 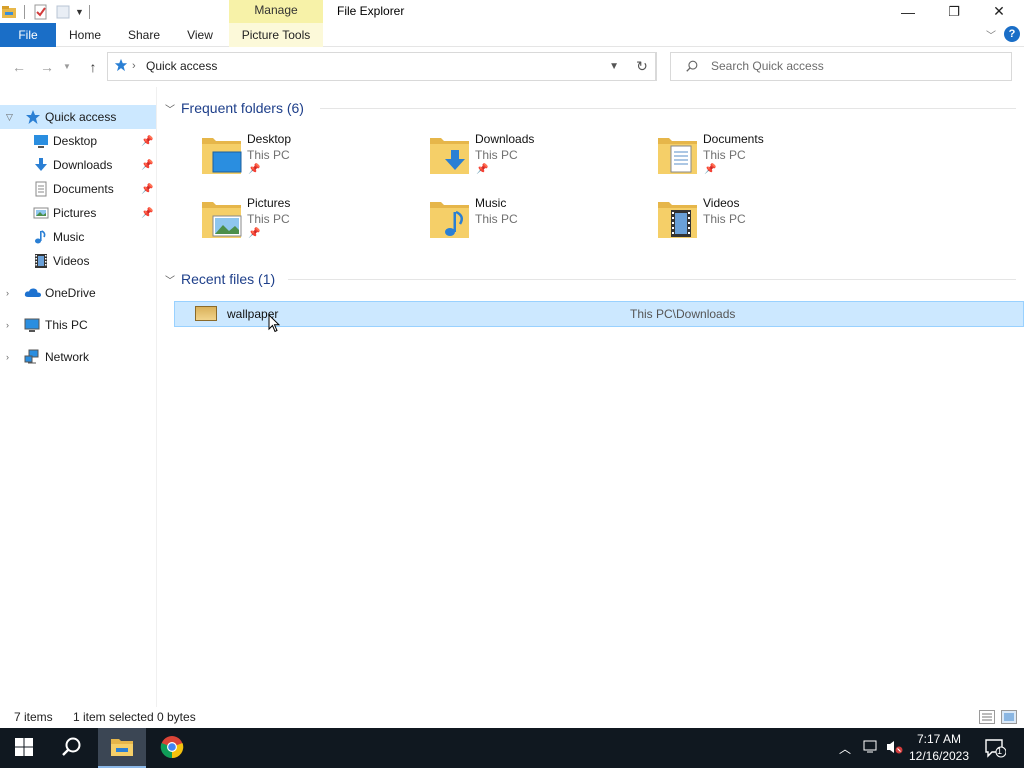 What do you see at coordinates (81, 117) in the screenshot?
I see `nav-label: Quick access` at bounding box center [81, 117].